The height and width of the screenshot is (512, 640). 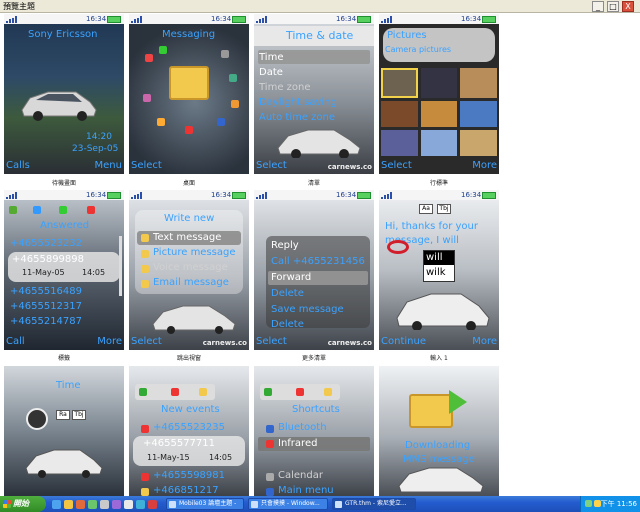 What do you see at coordinates (63, 210) in the screenshot?
I see `tab-dialled-icon` at bounding box center [63, 210].